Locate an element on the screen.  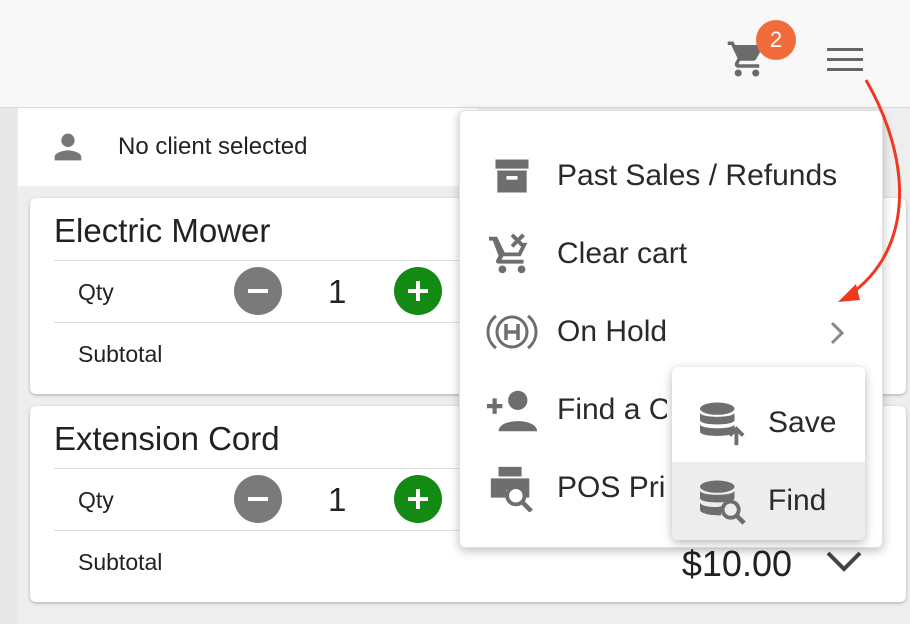
submenu-item-save: Save is located at coordinates (768, 423).